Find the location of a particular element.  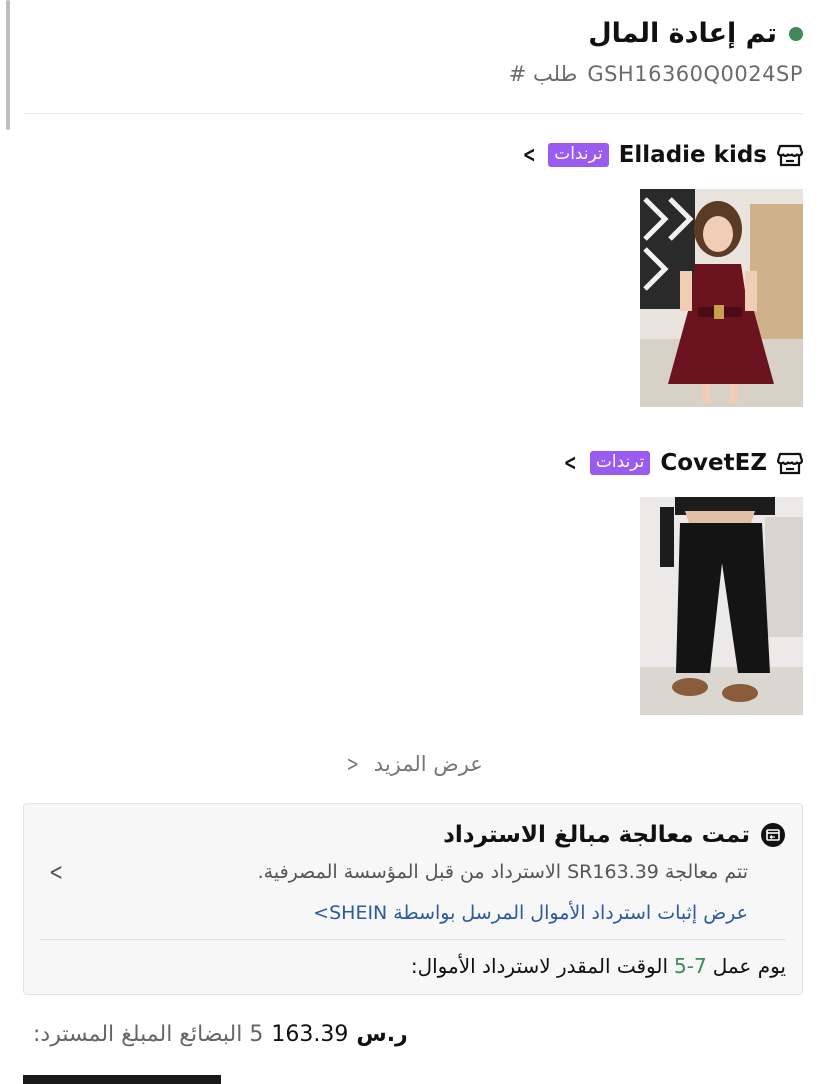

order-id-row: طلب # GSH16360Q0024SP is located at coordinates (656, 74).